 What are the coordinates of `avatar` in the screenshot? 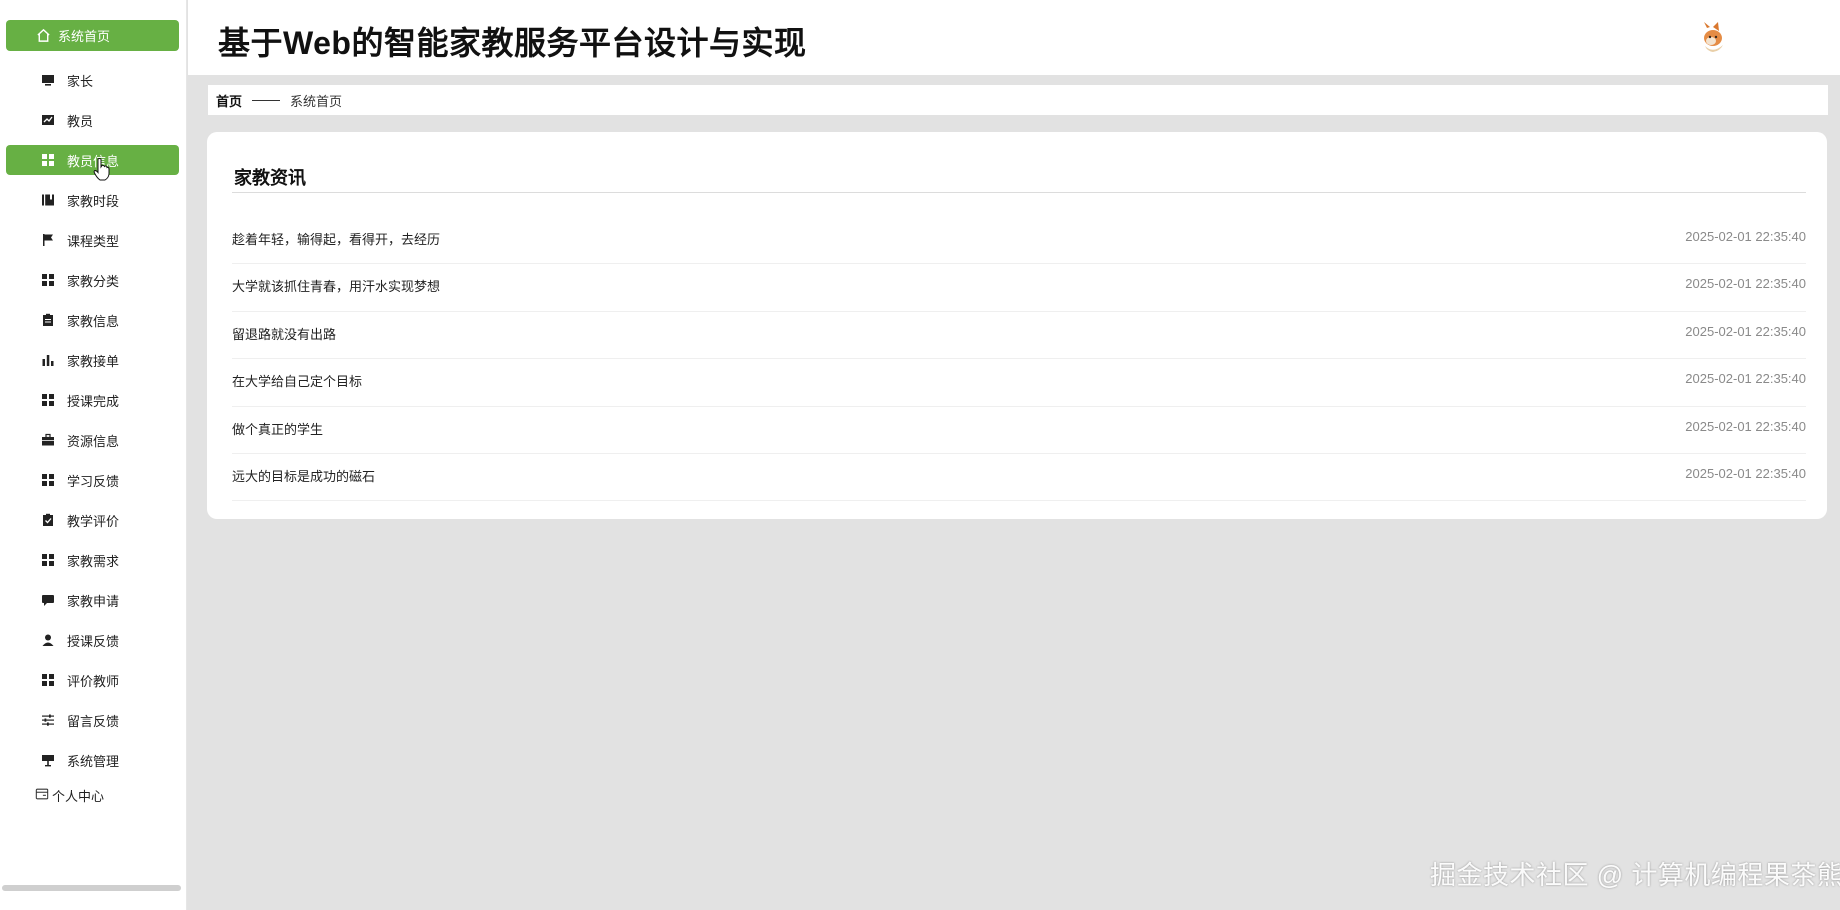 It's located at (1713, 38).